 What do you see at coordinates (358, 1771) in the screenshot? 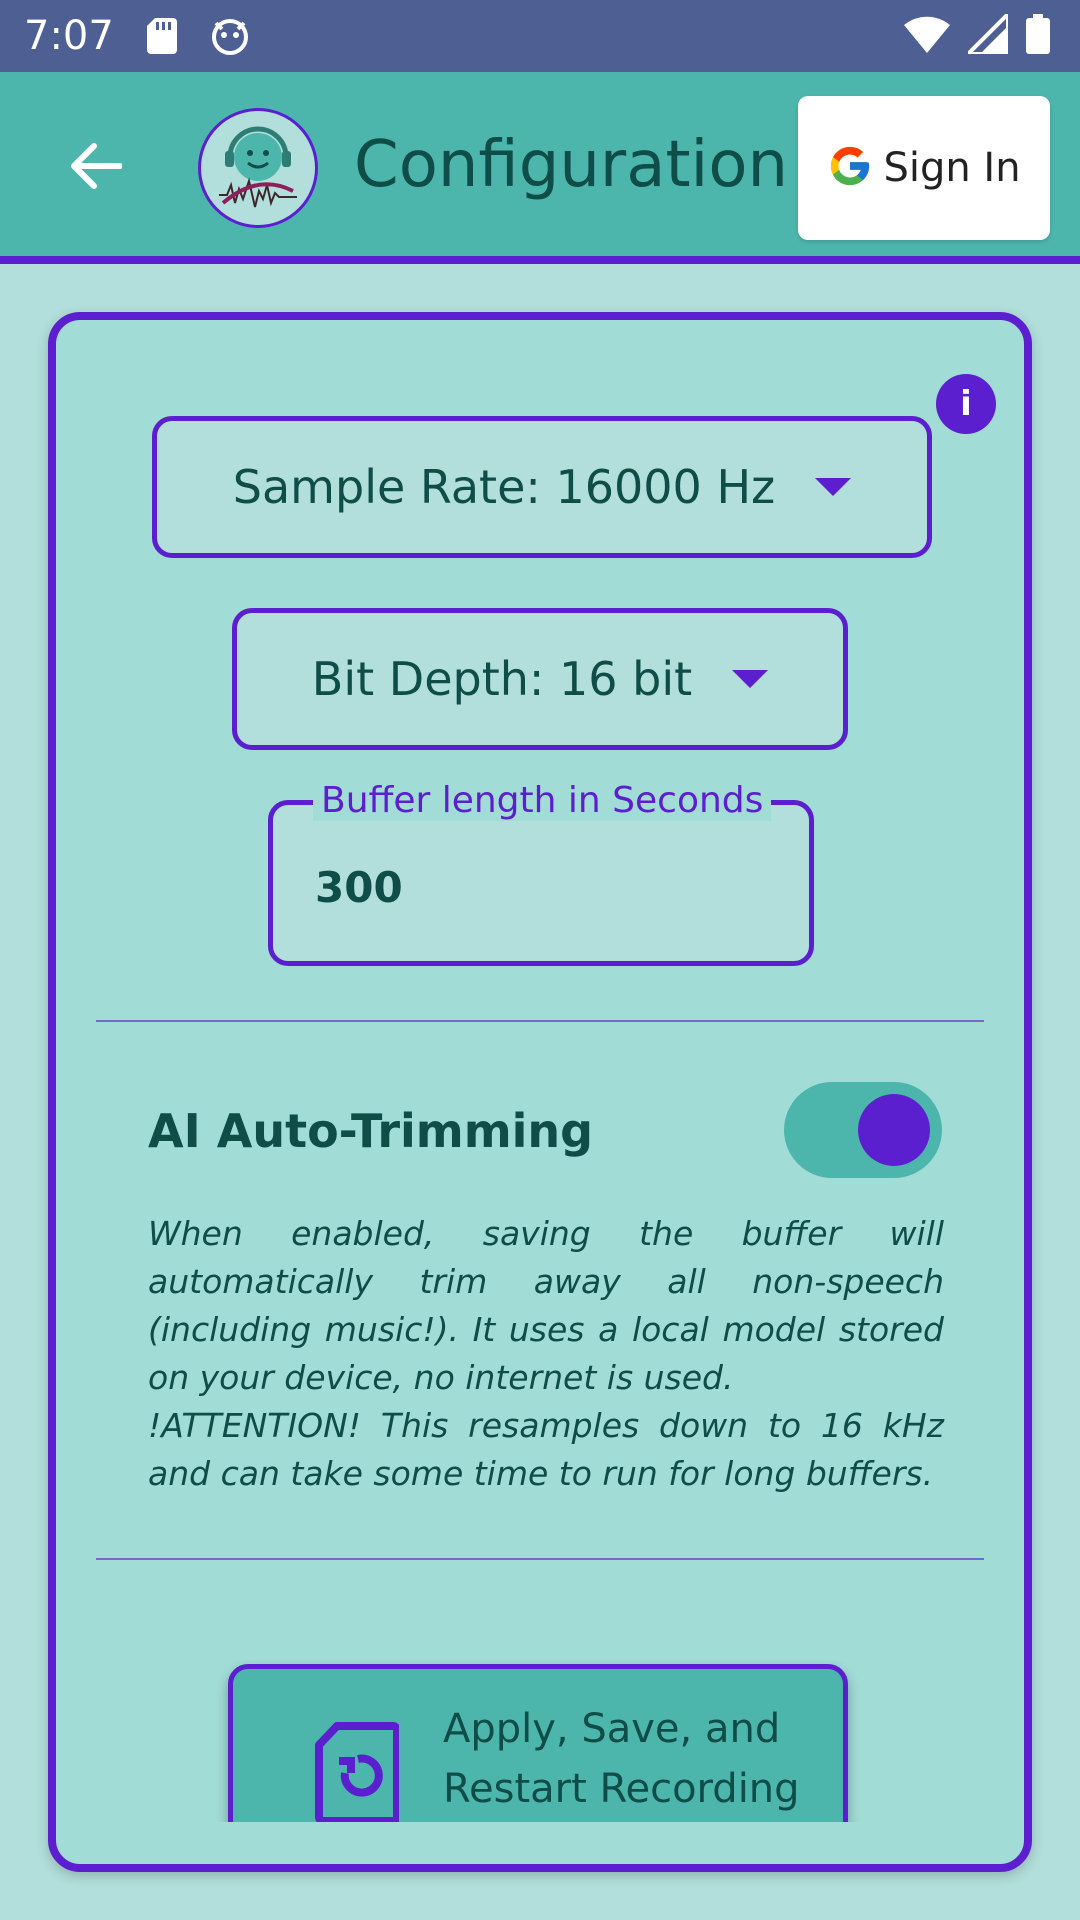
I see `file-restart-icon` at bounding box center [358, 1771].